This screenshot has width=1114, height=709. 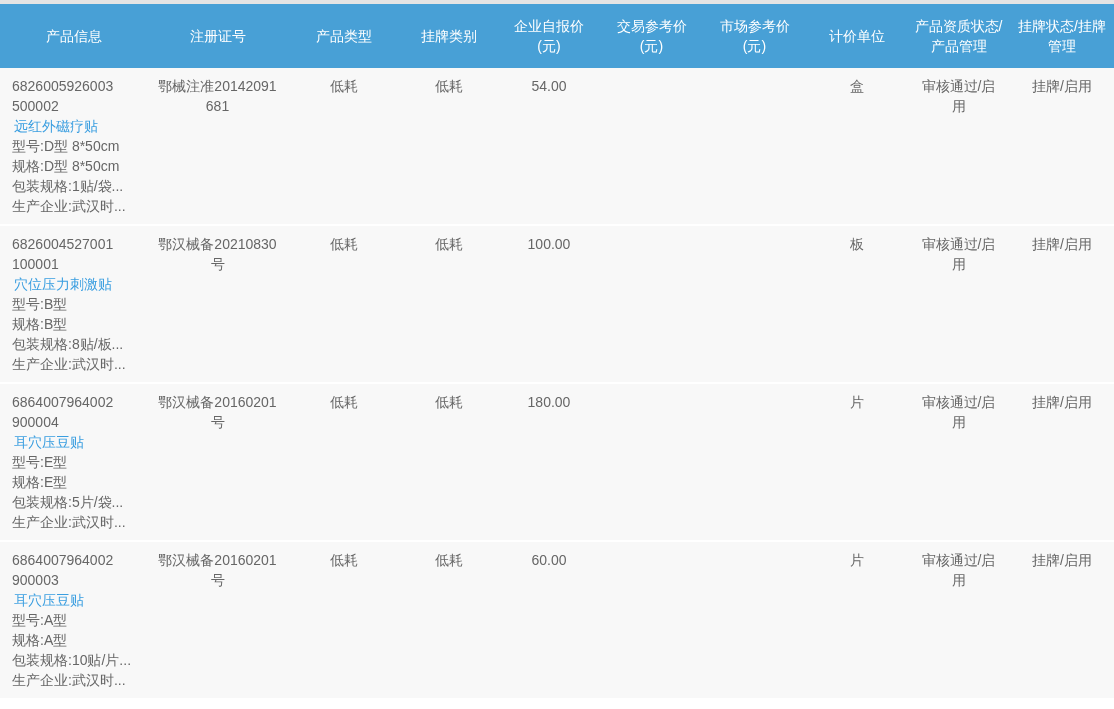 I want to click on column-header: 产品资质状态/产品管理, so click(x=958, y=36).